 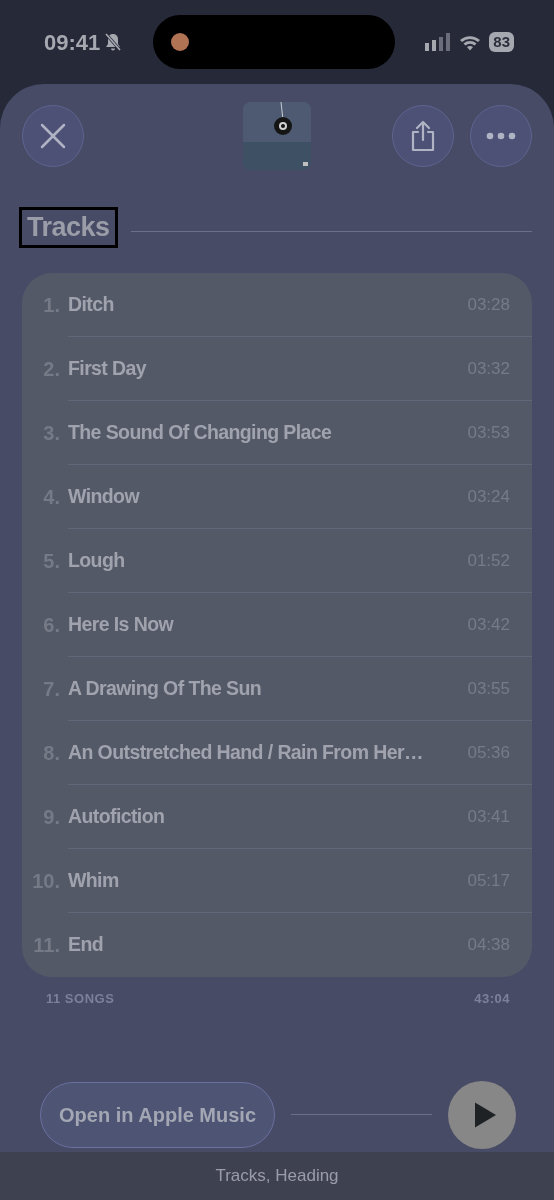 I want to click on track-title: The Sound Of Changing Place, so click(x=265, y=432).